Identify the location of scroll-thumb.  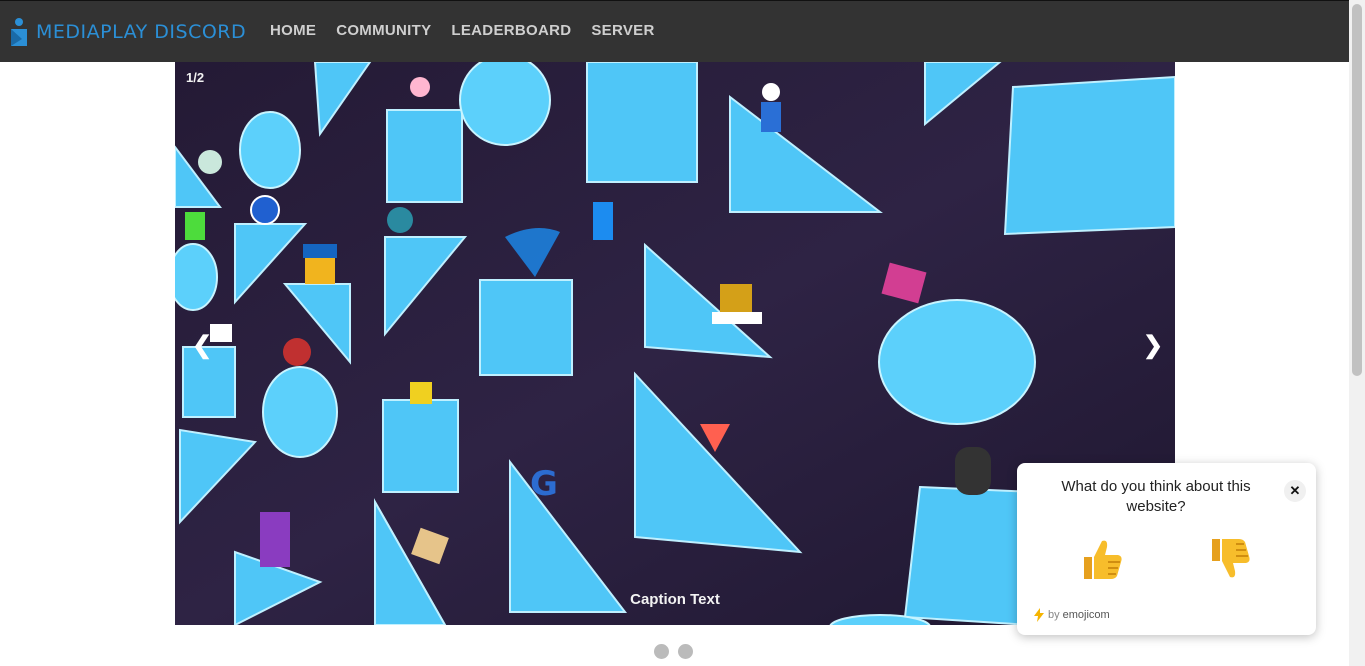
(1357, 190).